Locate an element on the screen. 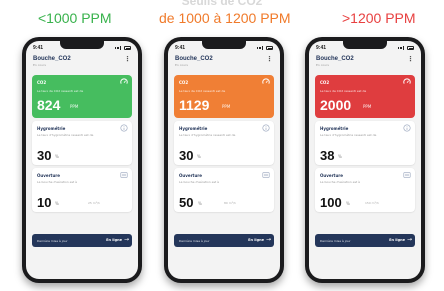 This screenshot has width=444, height=291. threshold-heading-medium: de 1000 à 1200 PPM is located at coordinates (225, 18).